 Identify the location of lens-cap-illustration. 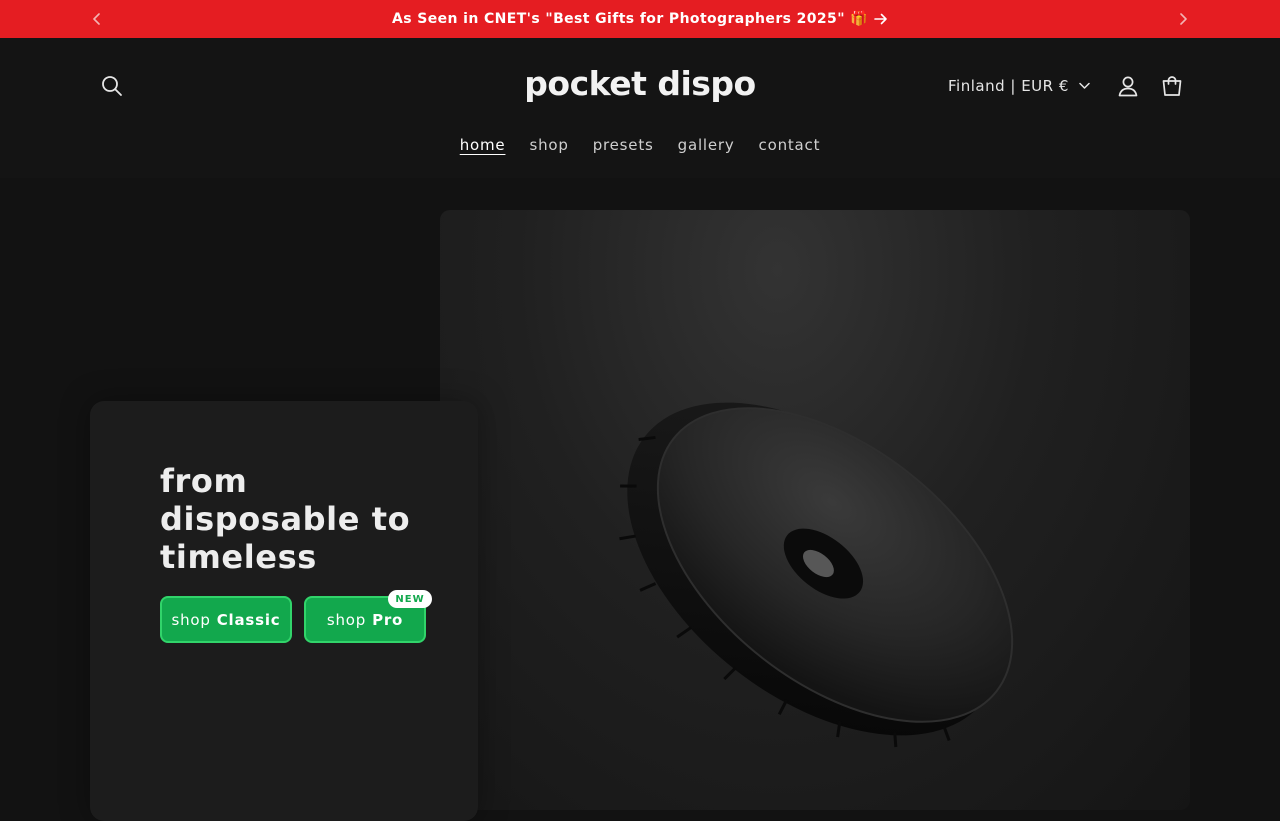
(816, 575).